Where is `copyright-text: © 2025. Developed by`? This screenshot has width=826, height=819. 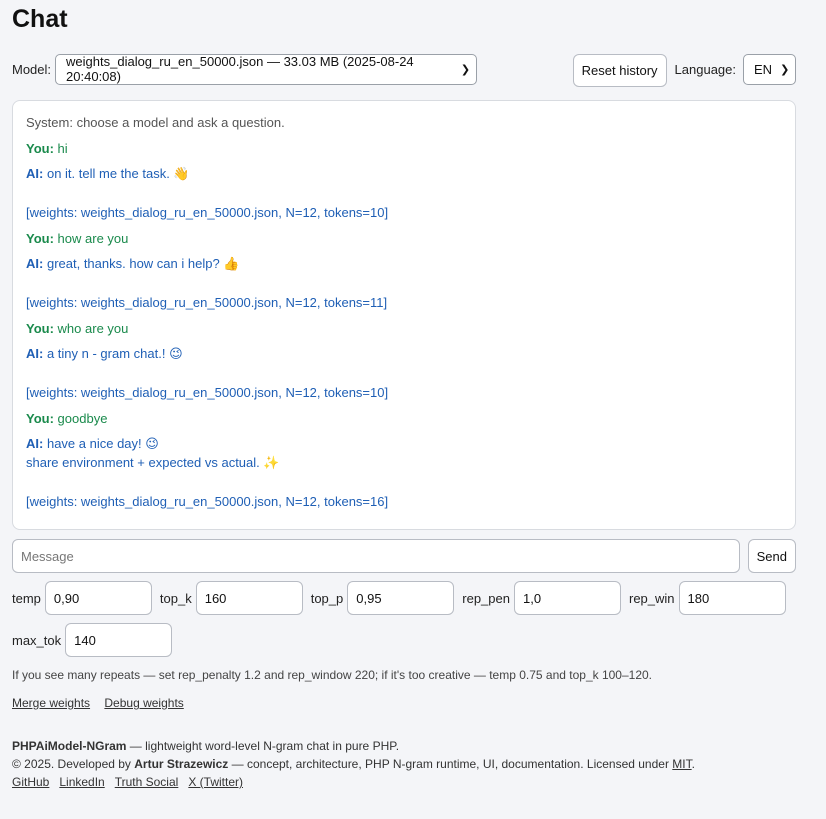
copyright-text: © 2025. Developed by is located at coordinates (73, 764).